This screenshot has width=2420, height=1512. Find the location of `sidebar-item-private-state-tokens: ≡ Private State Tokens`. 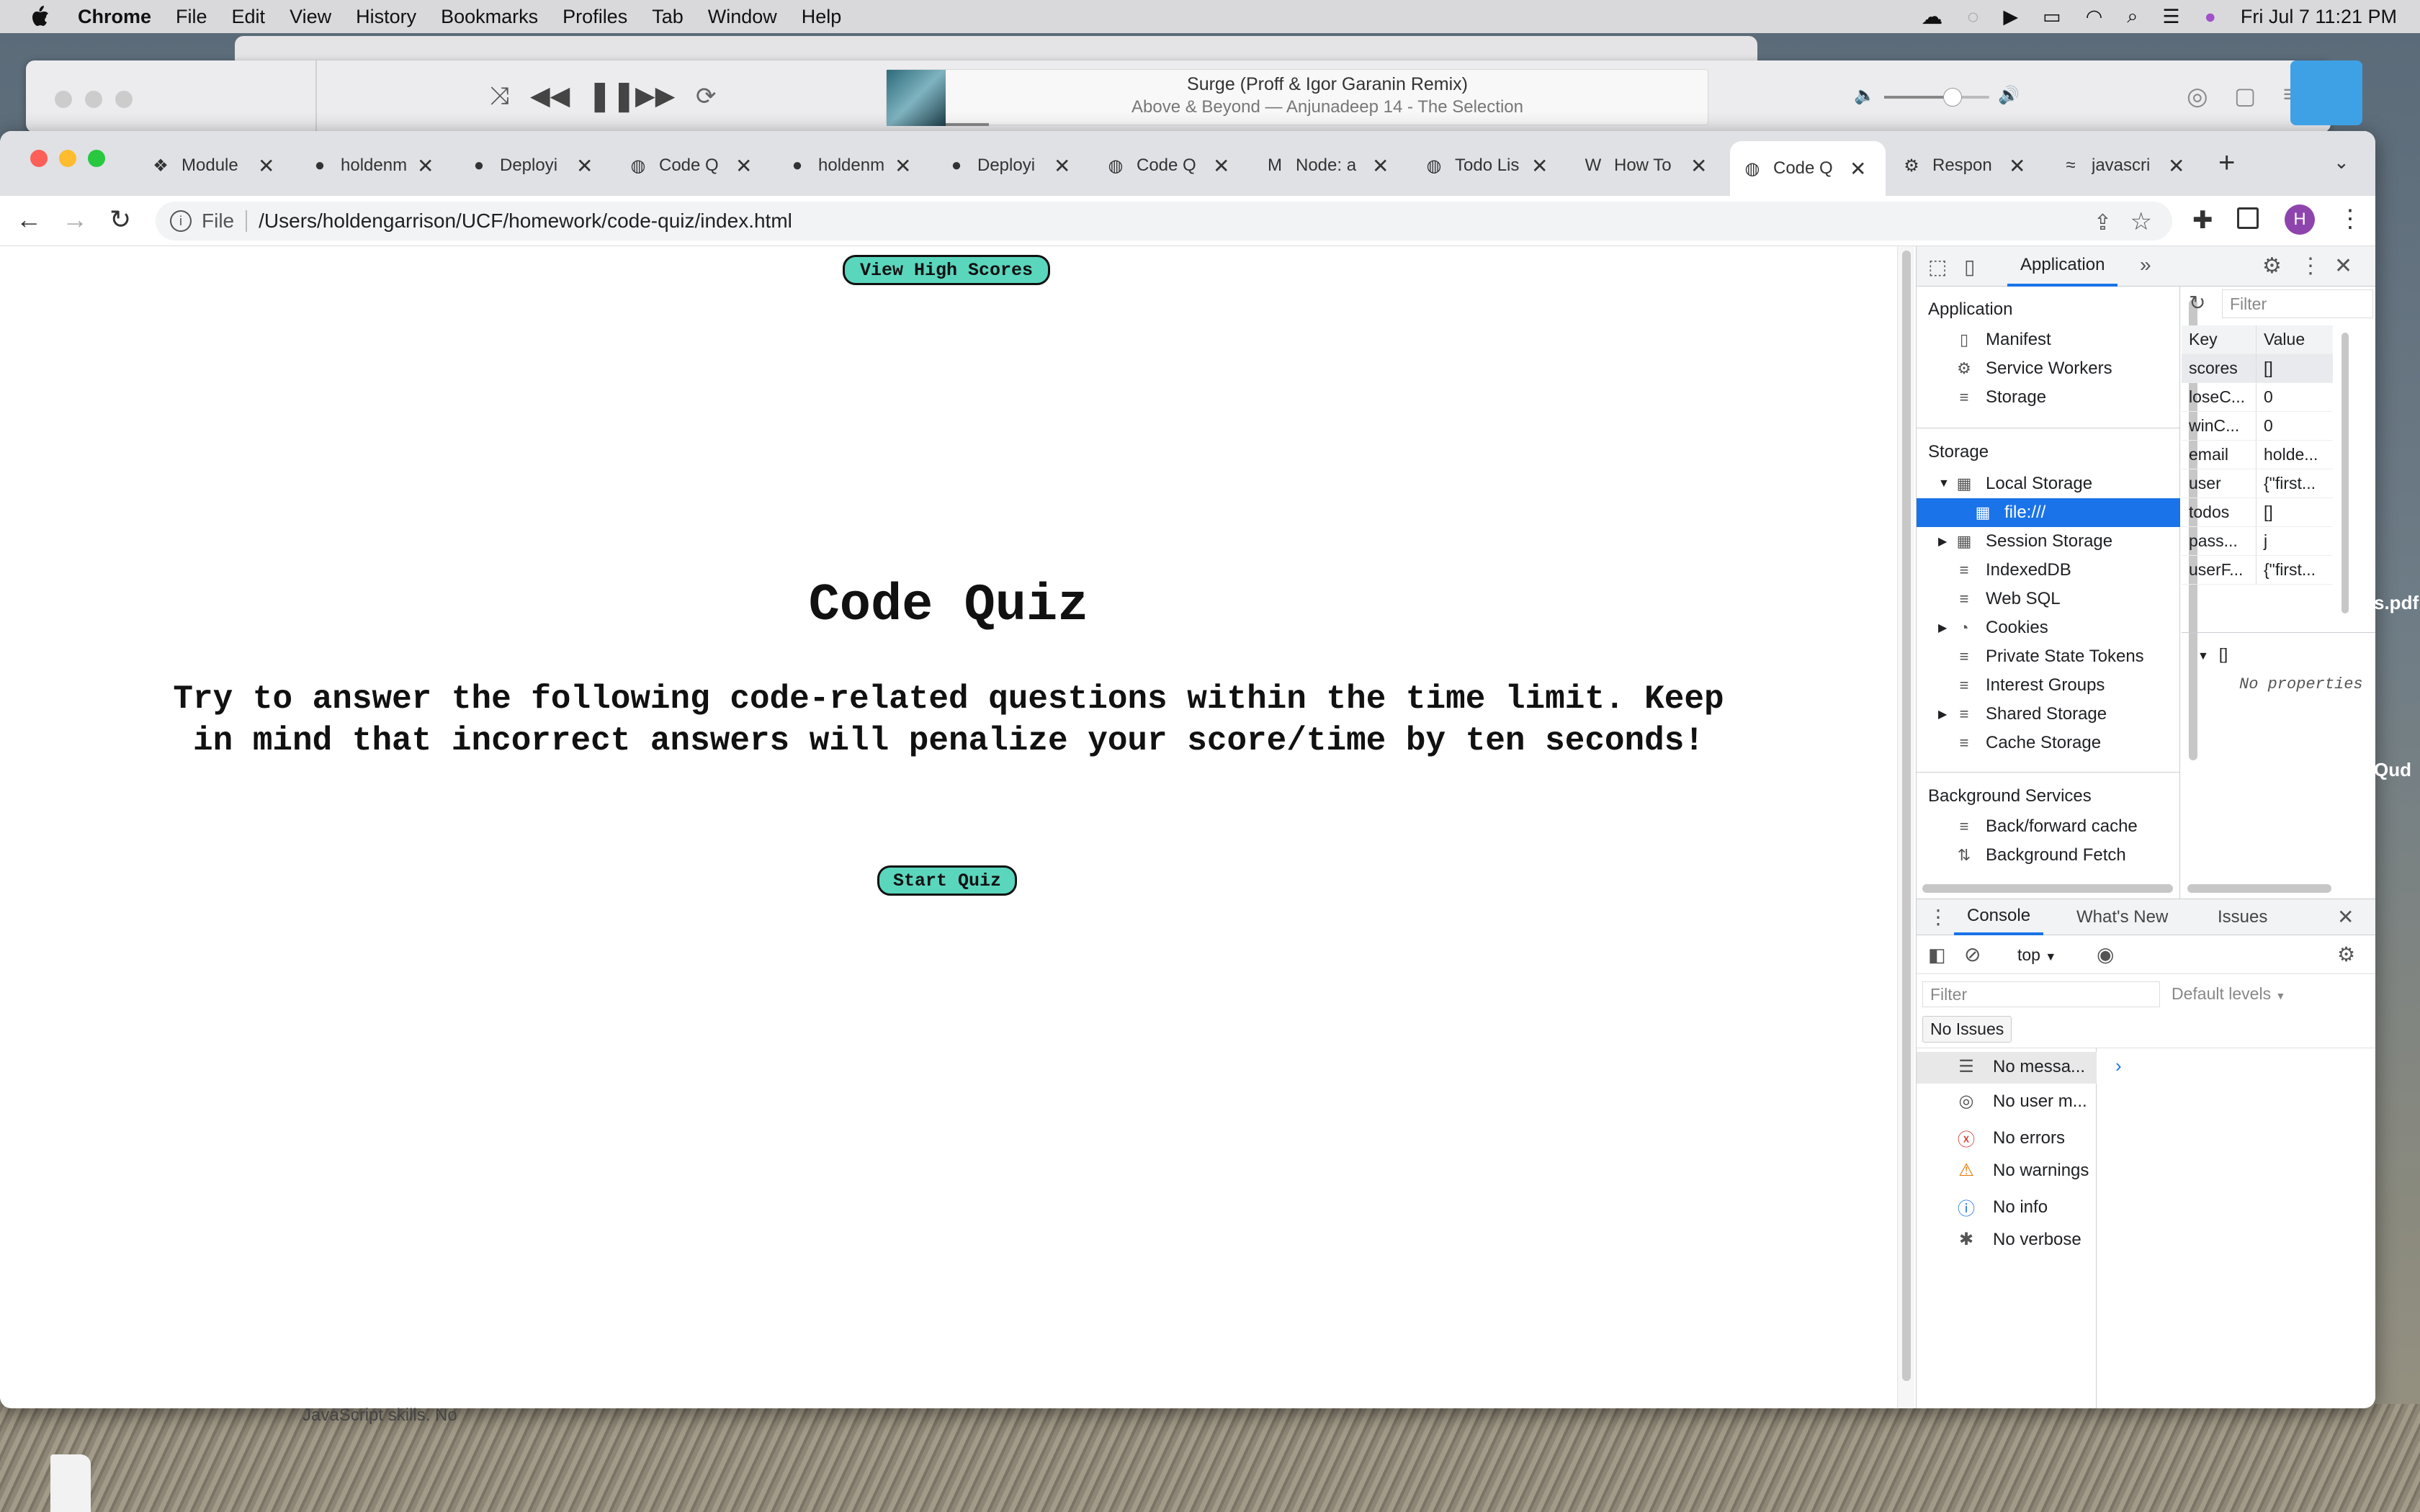

sidebar-item-private-state-tokens: ≡ Private State Tokens is located at coordinates (2048, 656).